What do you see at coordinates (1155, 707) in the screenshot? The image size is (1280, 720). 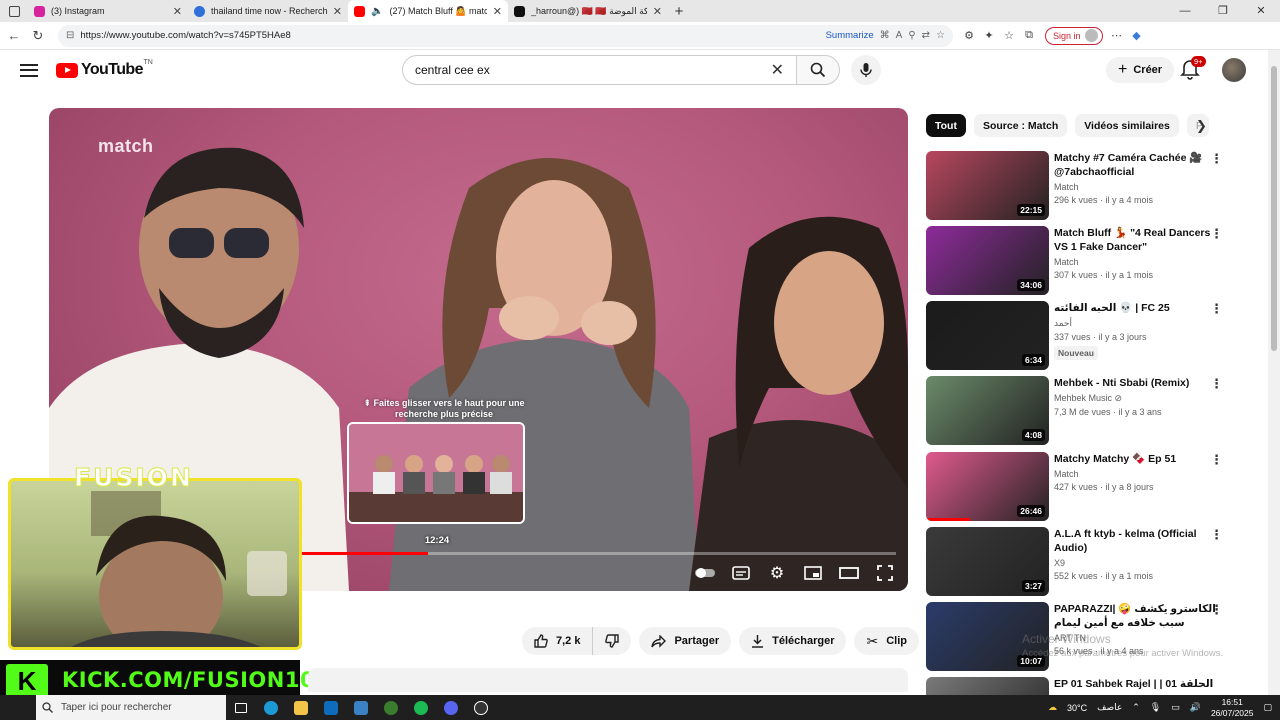 I see `microphone-icon: 🎙` at bounding box center [1155, 707].